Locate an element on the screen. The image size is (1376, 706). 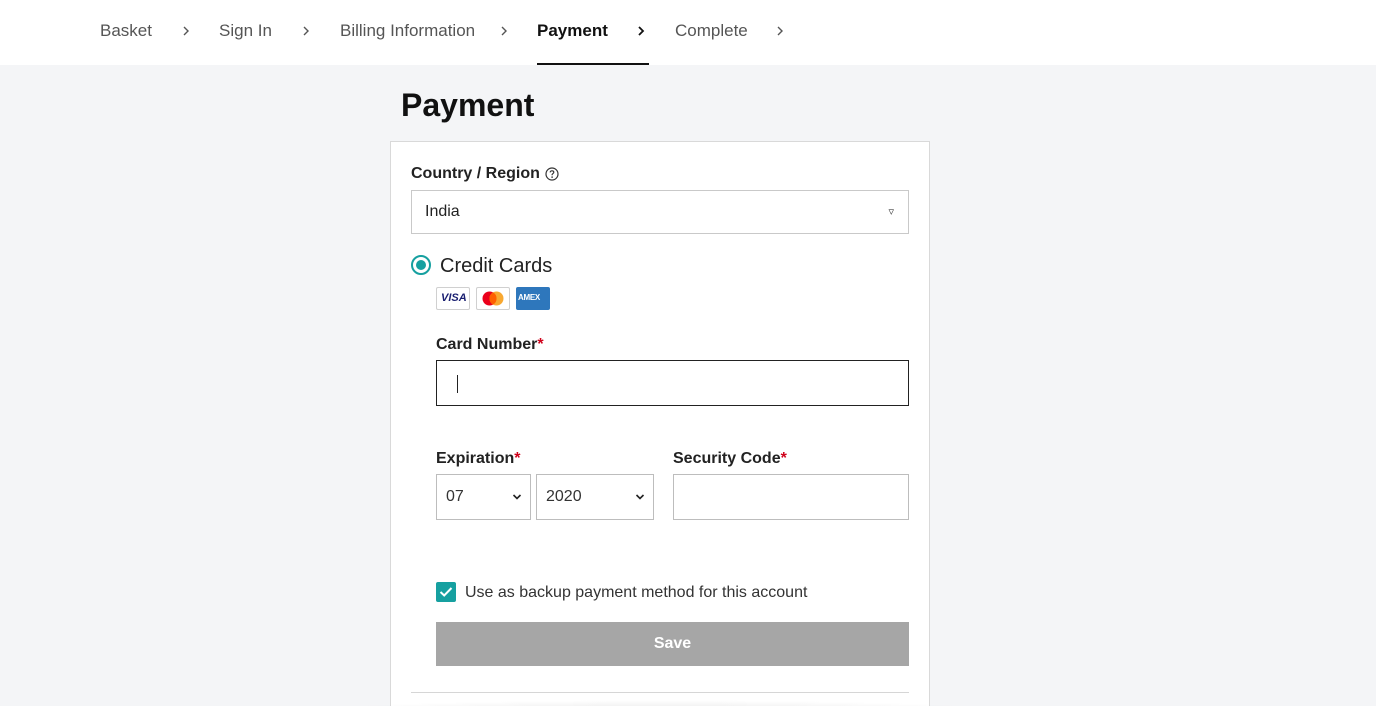
visa-logo-text: VISA is located at coordinates (454, 298).